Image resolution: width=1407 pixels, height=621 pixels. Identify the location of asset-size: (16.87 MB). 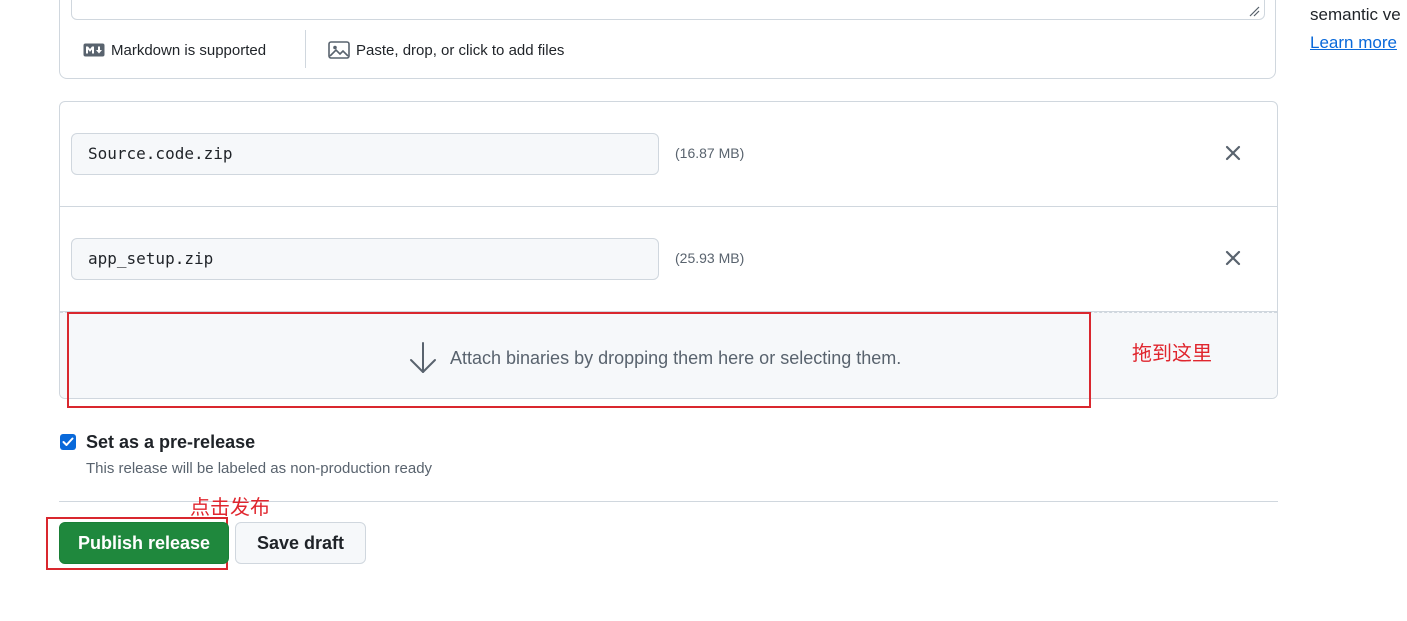
(710, 153).